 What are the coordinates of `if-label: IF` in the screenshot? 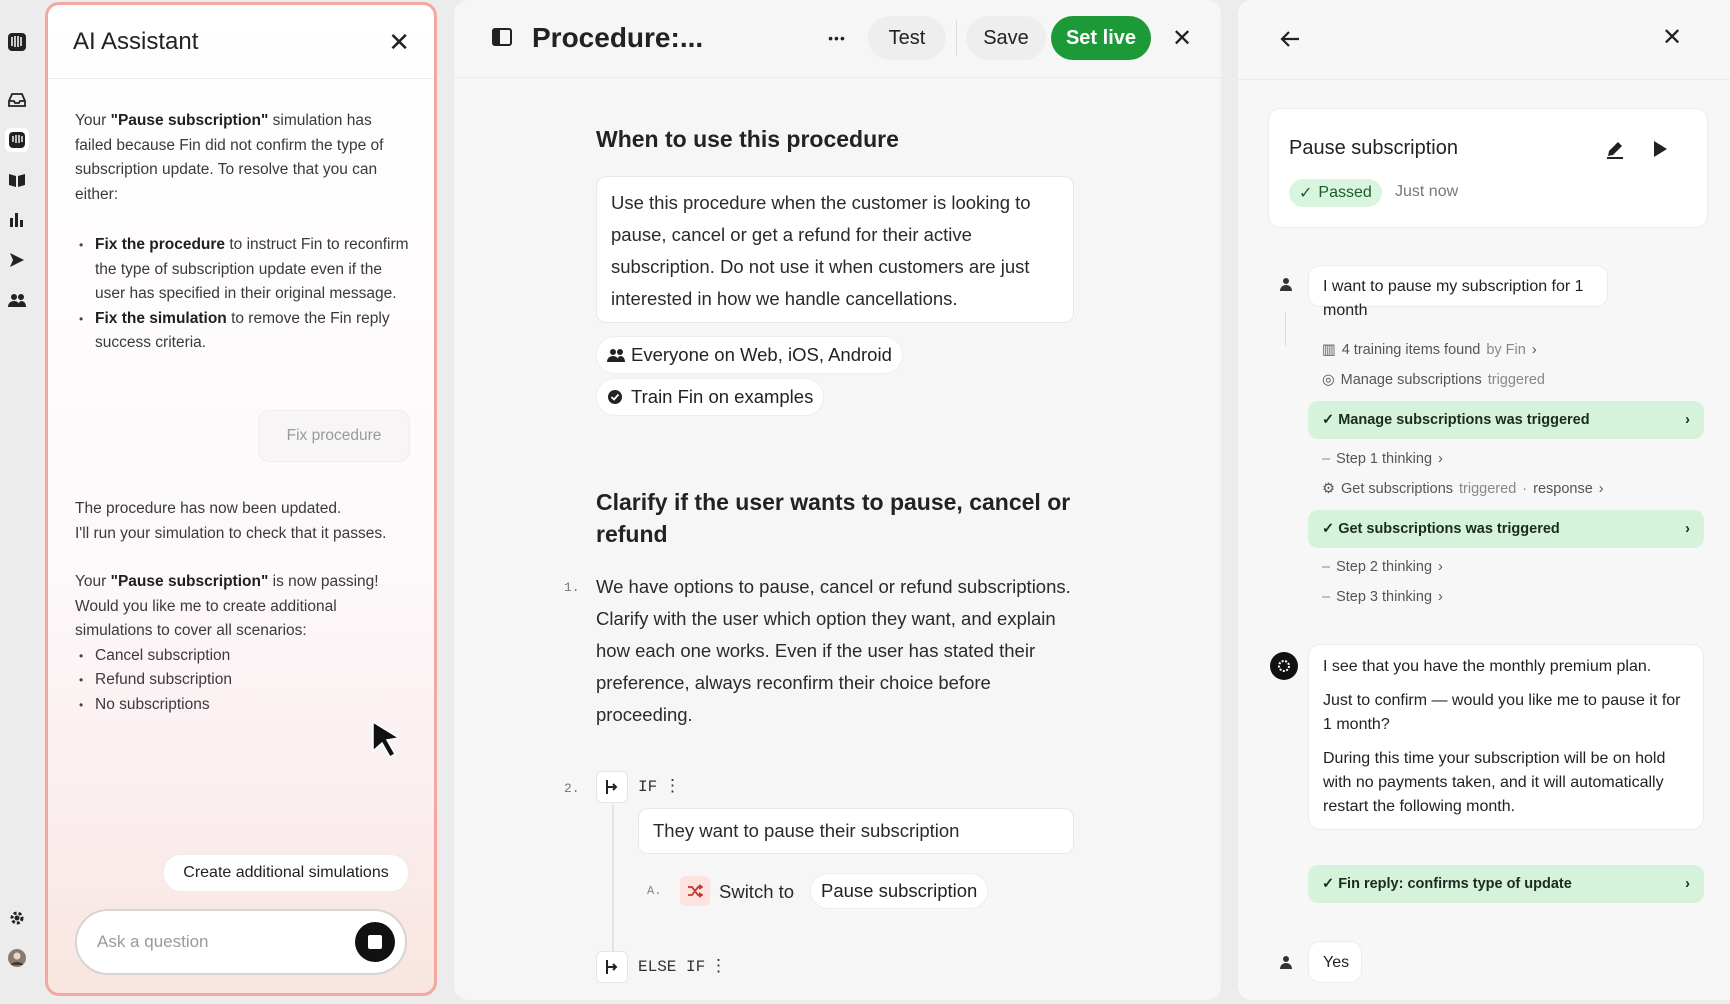 It's located at (648, 787).